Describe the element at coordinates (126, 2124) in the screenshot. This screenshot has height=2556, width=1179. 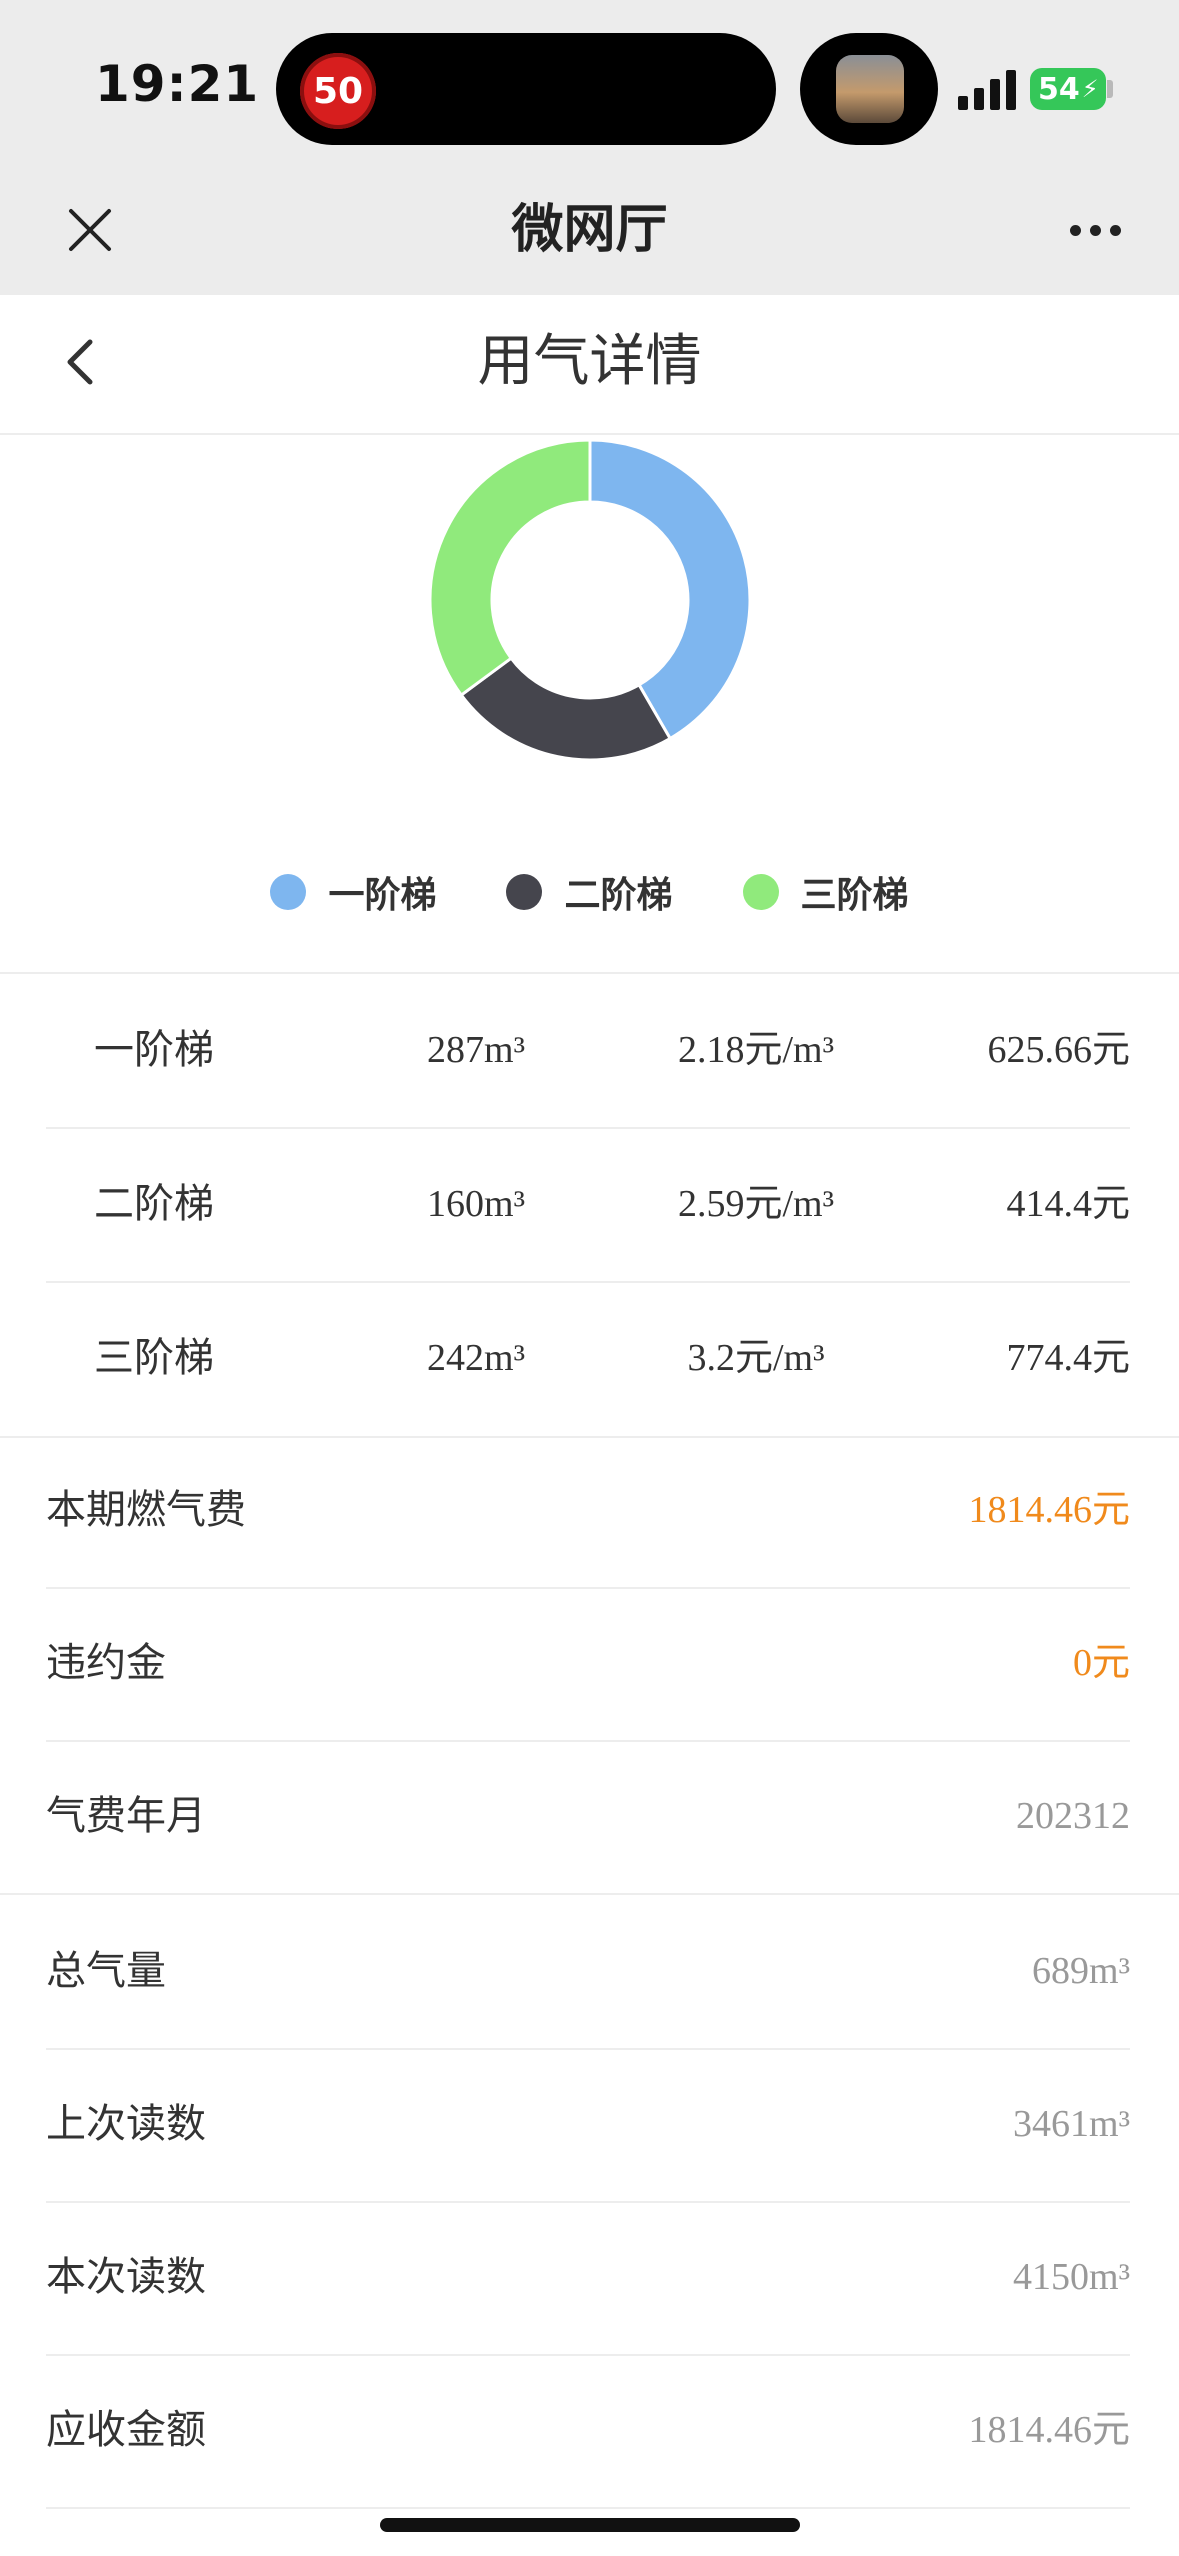
I see `info-label: 上次读数` at that location.